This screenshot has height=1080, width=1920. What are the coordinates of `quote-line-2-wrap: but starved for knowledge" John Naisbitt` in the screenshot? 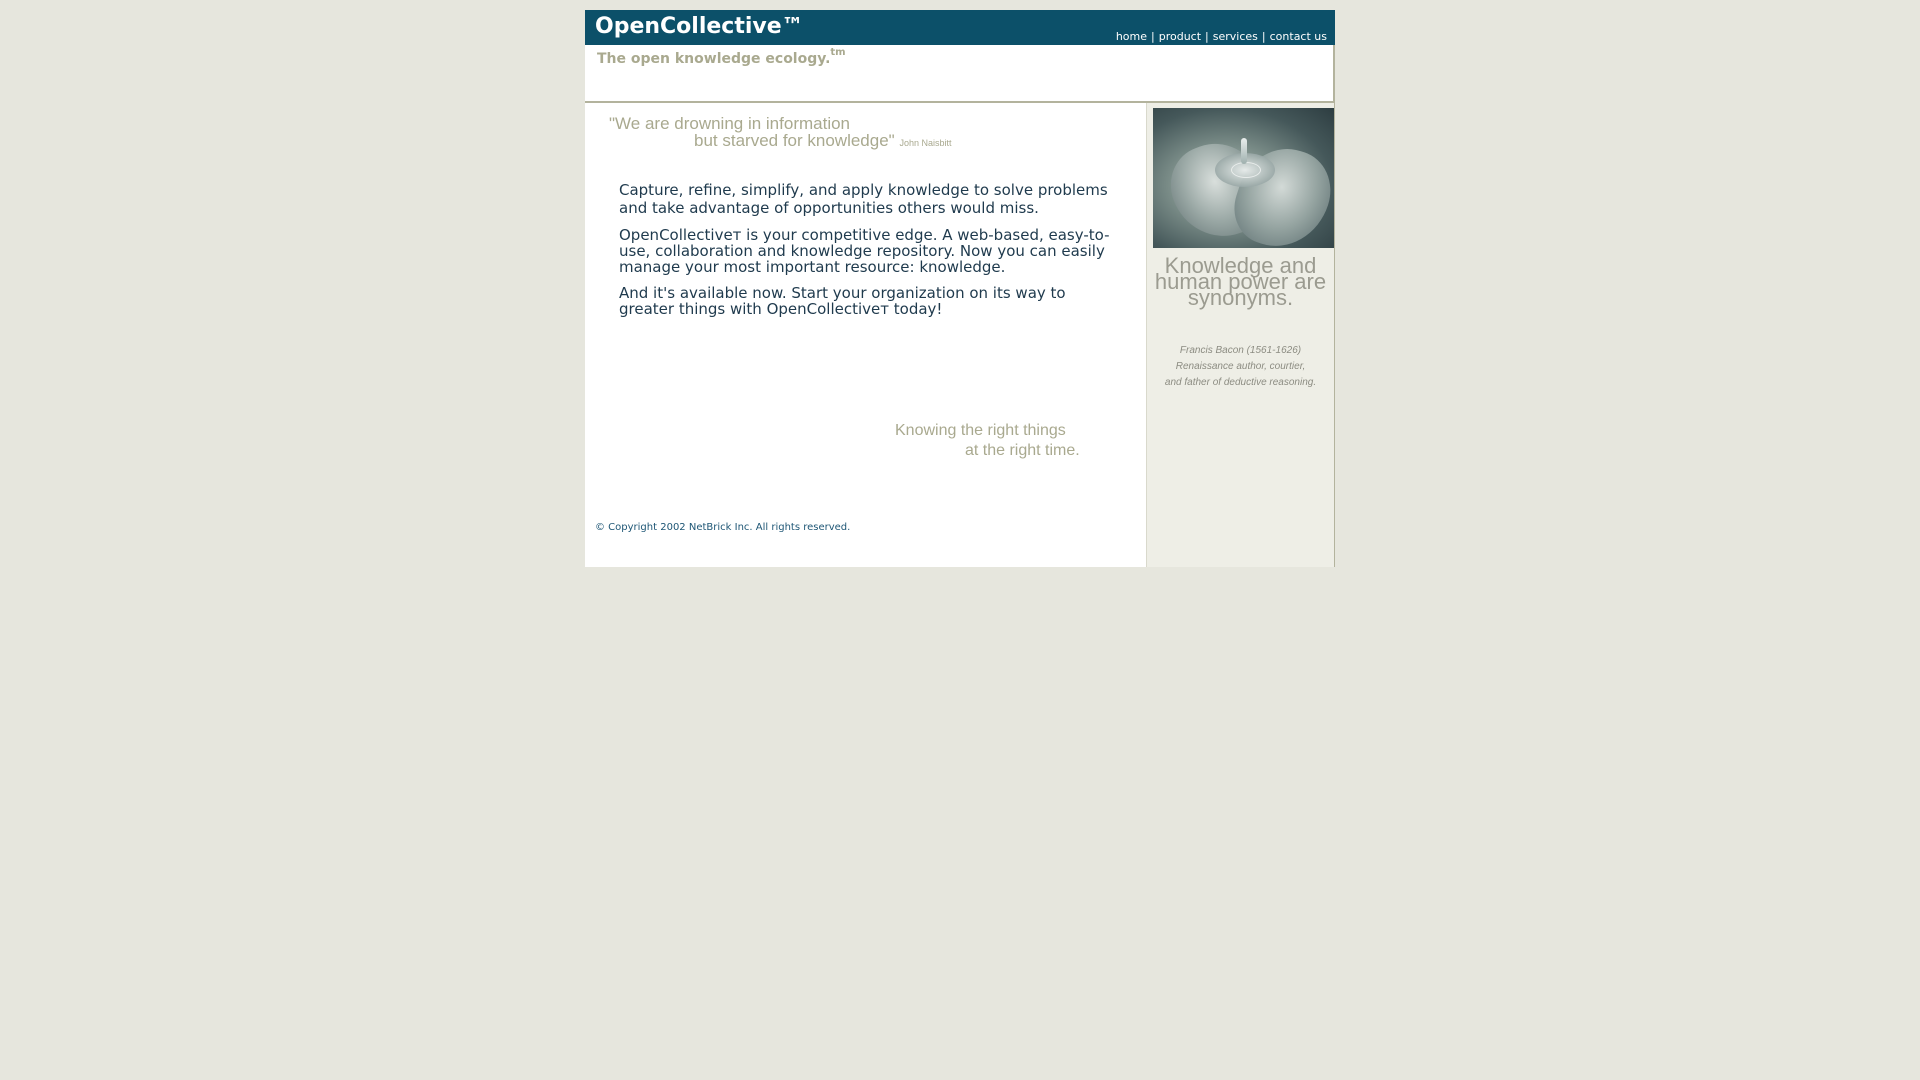 It's located at (780, 142).